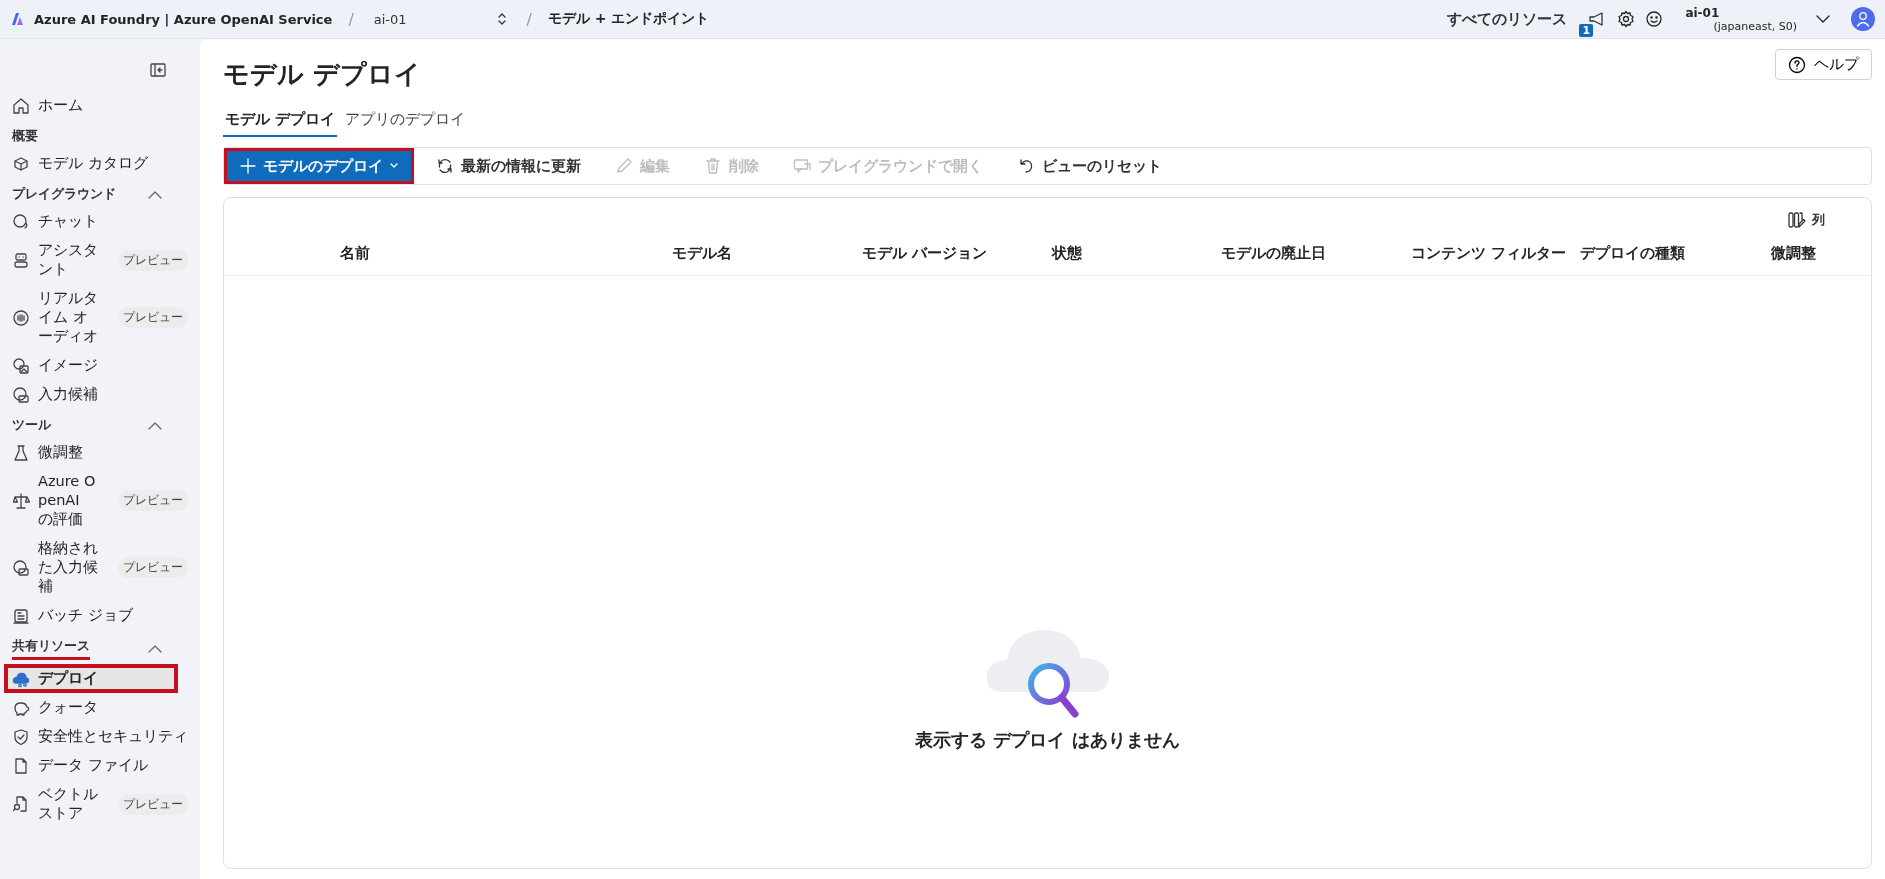  Describe the element at coordinates (1507, 19) in the screenshot. I see `all-resources-link: すべてのリソース` at that location.